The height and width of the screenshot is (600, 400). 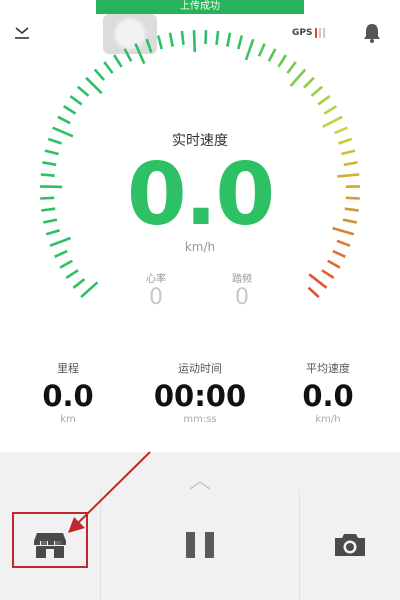 I want to click on camera-button, so click(x=350, y=545).